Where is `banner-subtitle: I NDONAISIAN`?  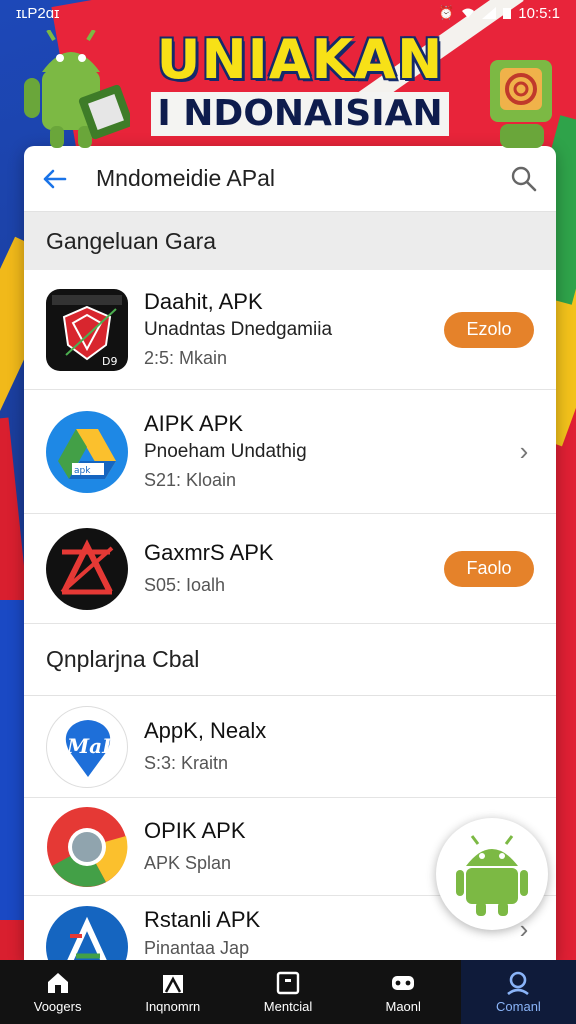 banner-subtitle: I NDONAISIAN is located at coordinates (300, 114).